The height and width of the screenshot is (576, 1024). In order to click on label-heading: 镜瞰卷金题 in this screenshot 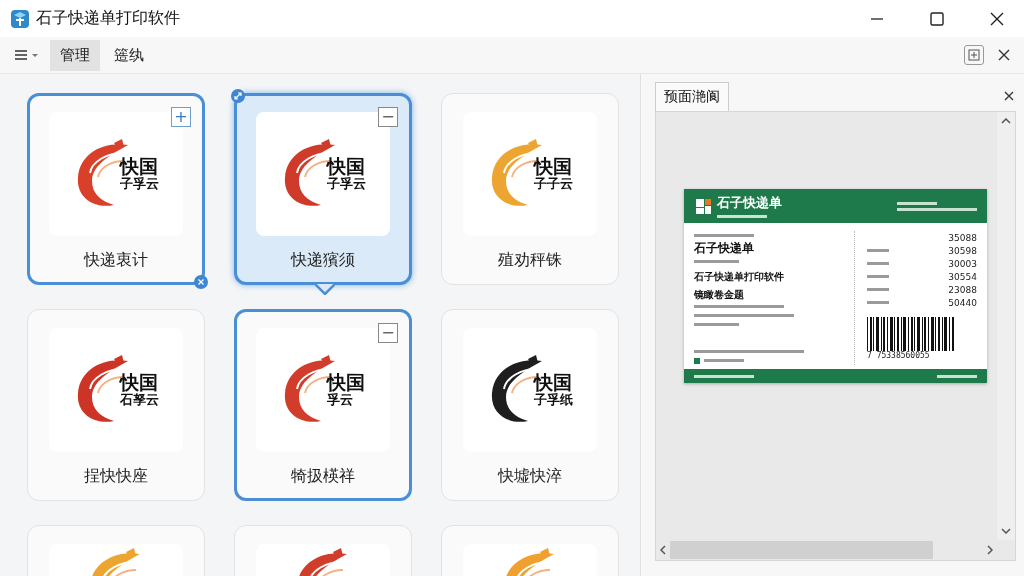, I will do `click(719, 295)`.